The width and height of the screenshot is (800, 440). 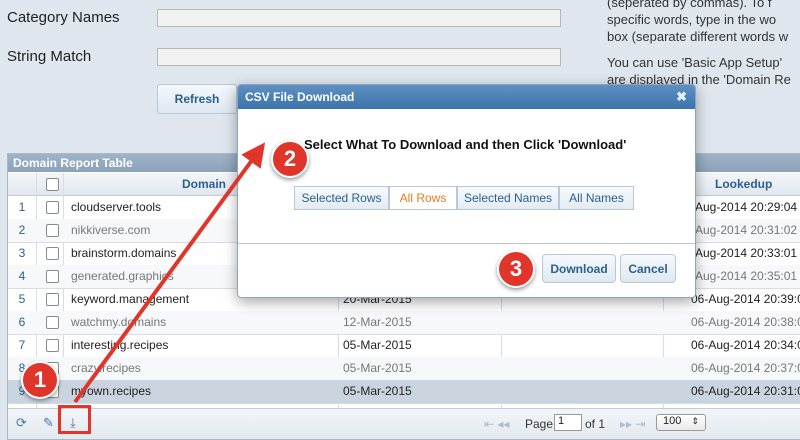 What do you see at coordinates (290, 159) in the screenshot?
I see `step-badge-2: 2` at bounding box center [290, 159].